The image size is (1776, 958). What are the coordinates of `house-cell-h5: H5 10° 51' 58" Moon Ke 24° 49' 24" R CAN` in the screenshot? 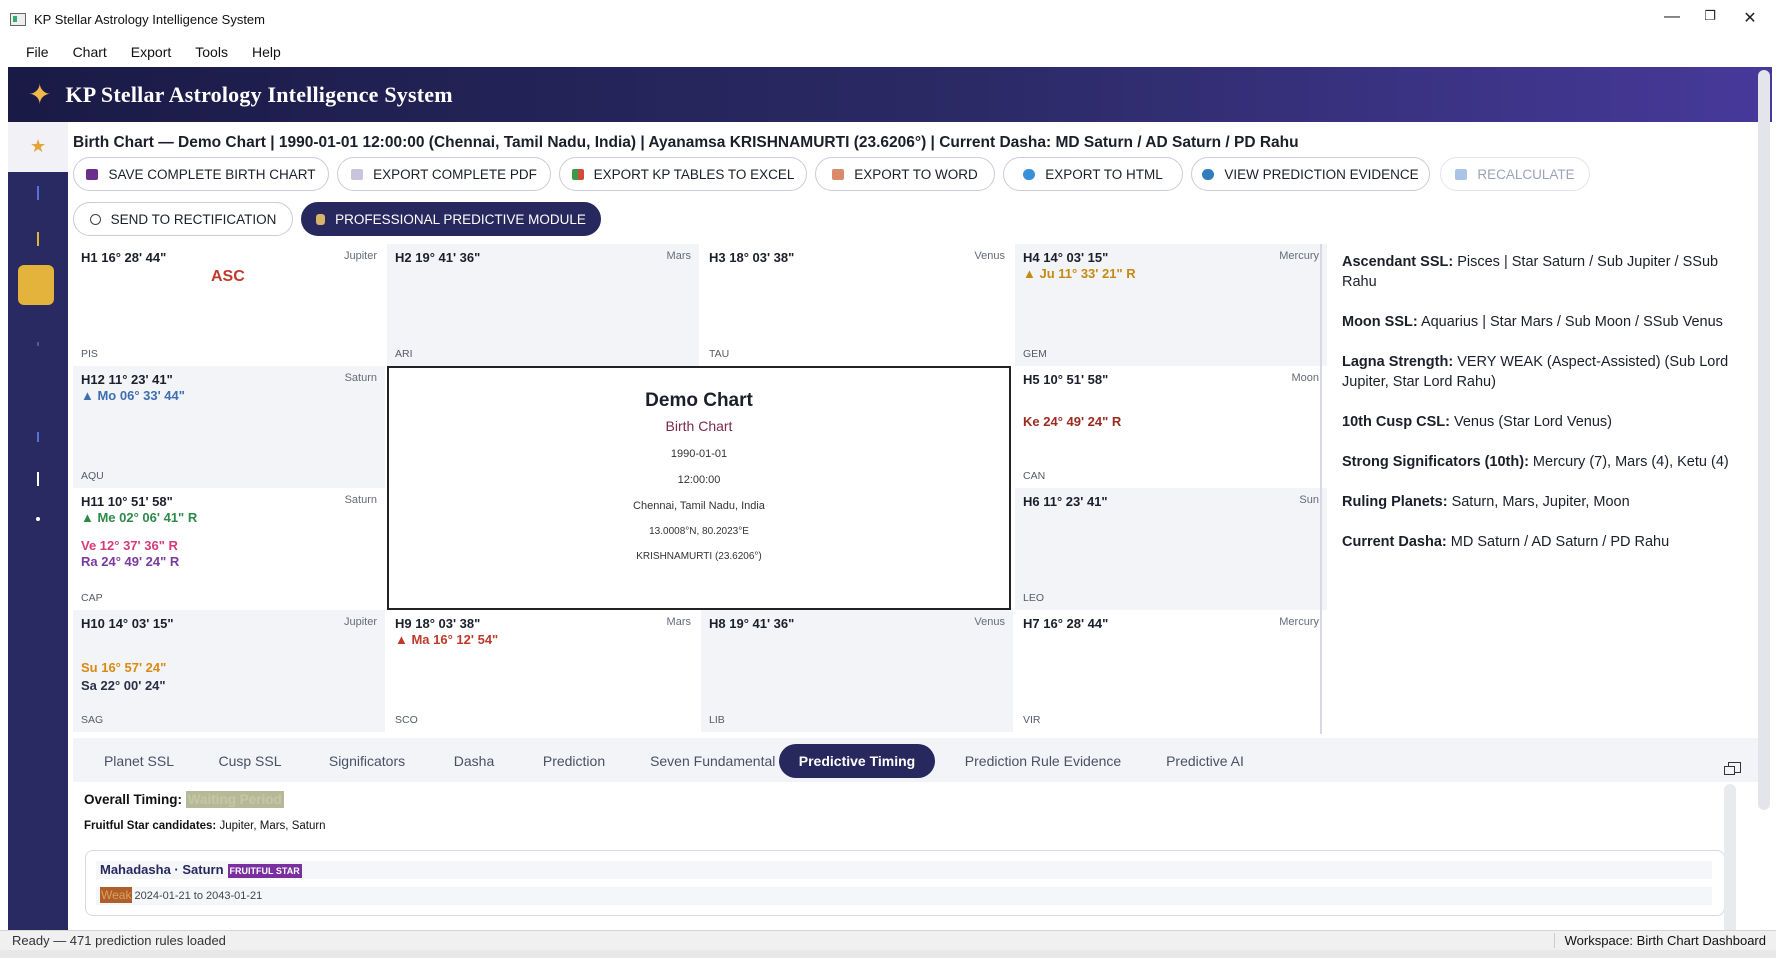 It's located at (1171, 427).